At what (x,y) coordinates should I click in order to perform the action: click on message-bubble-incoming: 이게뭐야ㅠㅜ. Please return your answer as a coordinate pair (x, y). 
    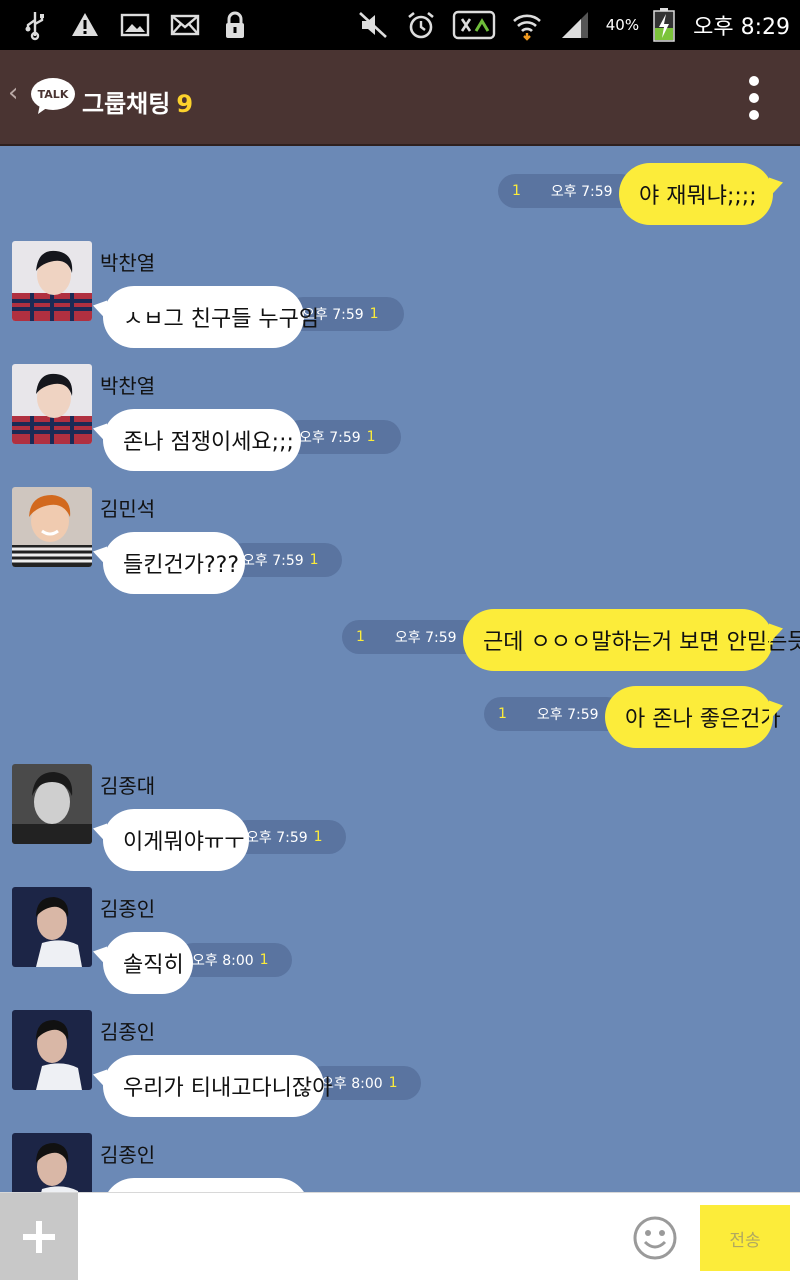
    Looking at the image, I should click on (176, 840).